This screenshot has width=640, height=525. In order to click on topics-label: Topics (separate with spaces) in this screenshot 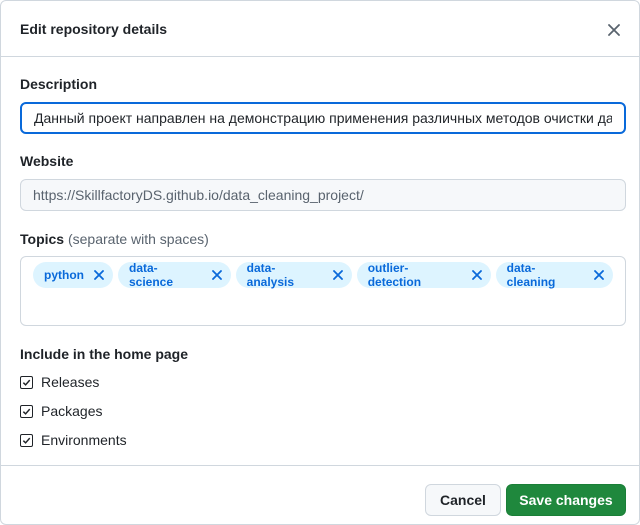, I will do `click(114, 239)`.